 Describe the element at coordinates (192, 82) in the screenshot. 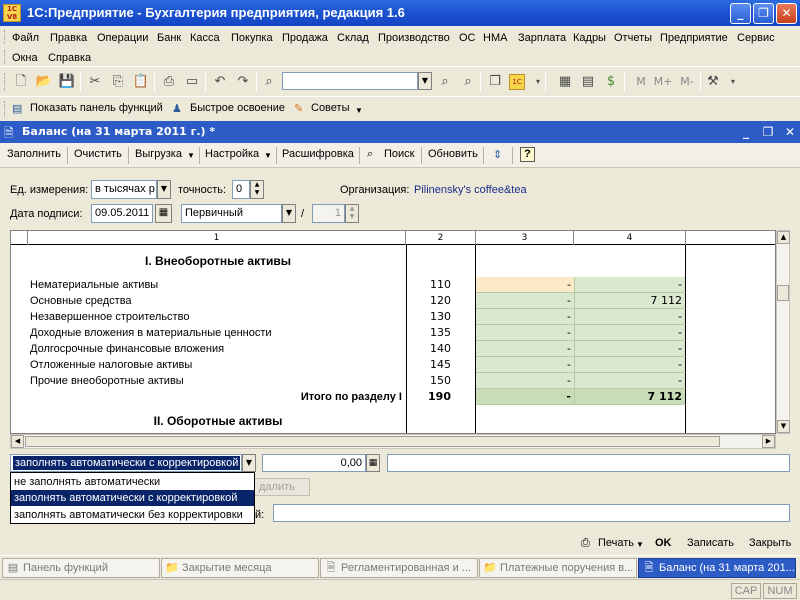

I see `preview-icon: ▭` at that location.